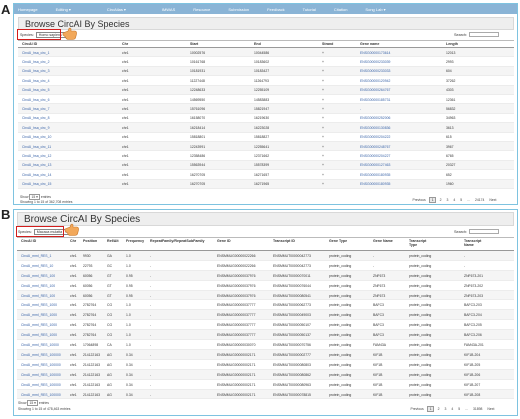 This screenshot has width=520, height=419. I want to click on table-cell: ENSG00000264767, so click(375, 90).